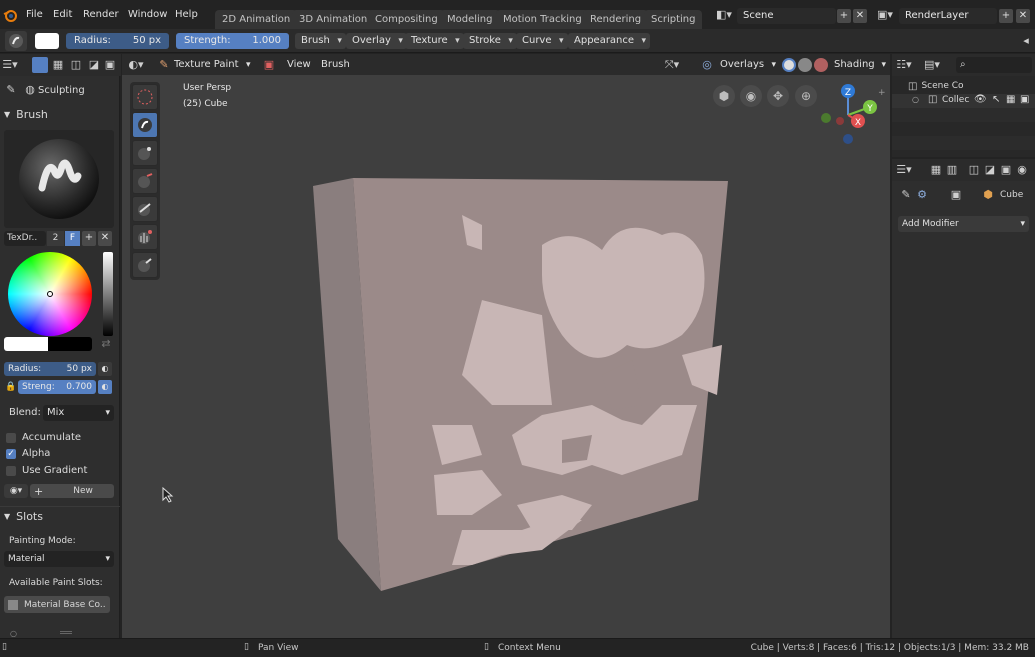  Describe the element at coordinates (70, 344) in the screenshot. I see `secondary-color-swatch` at that location.